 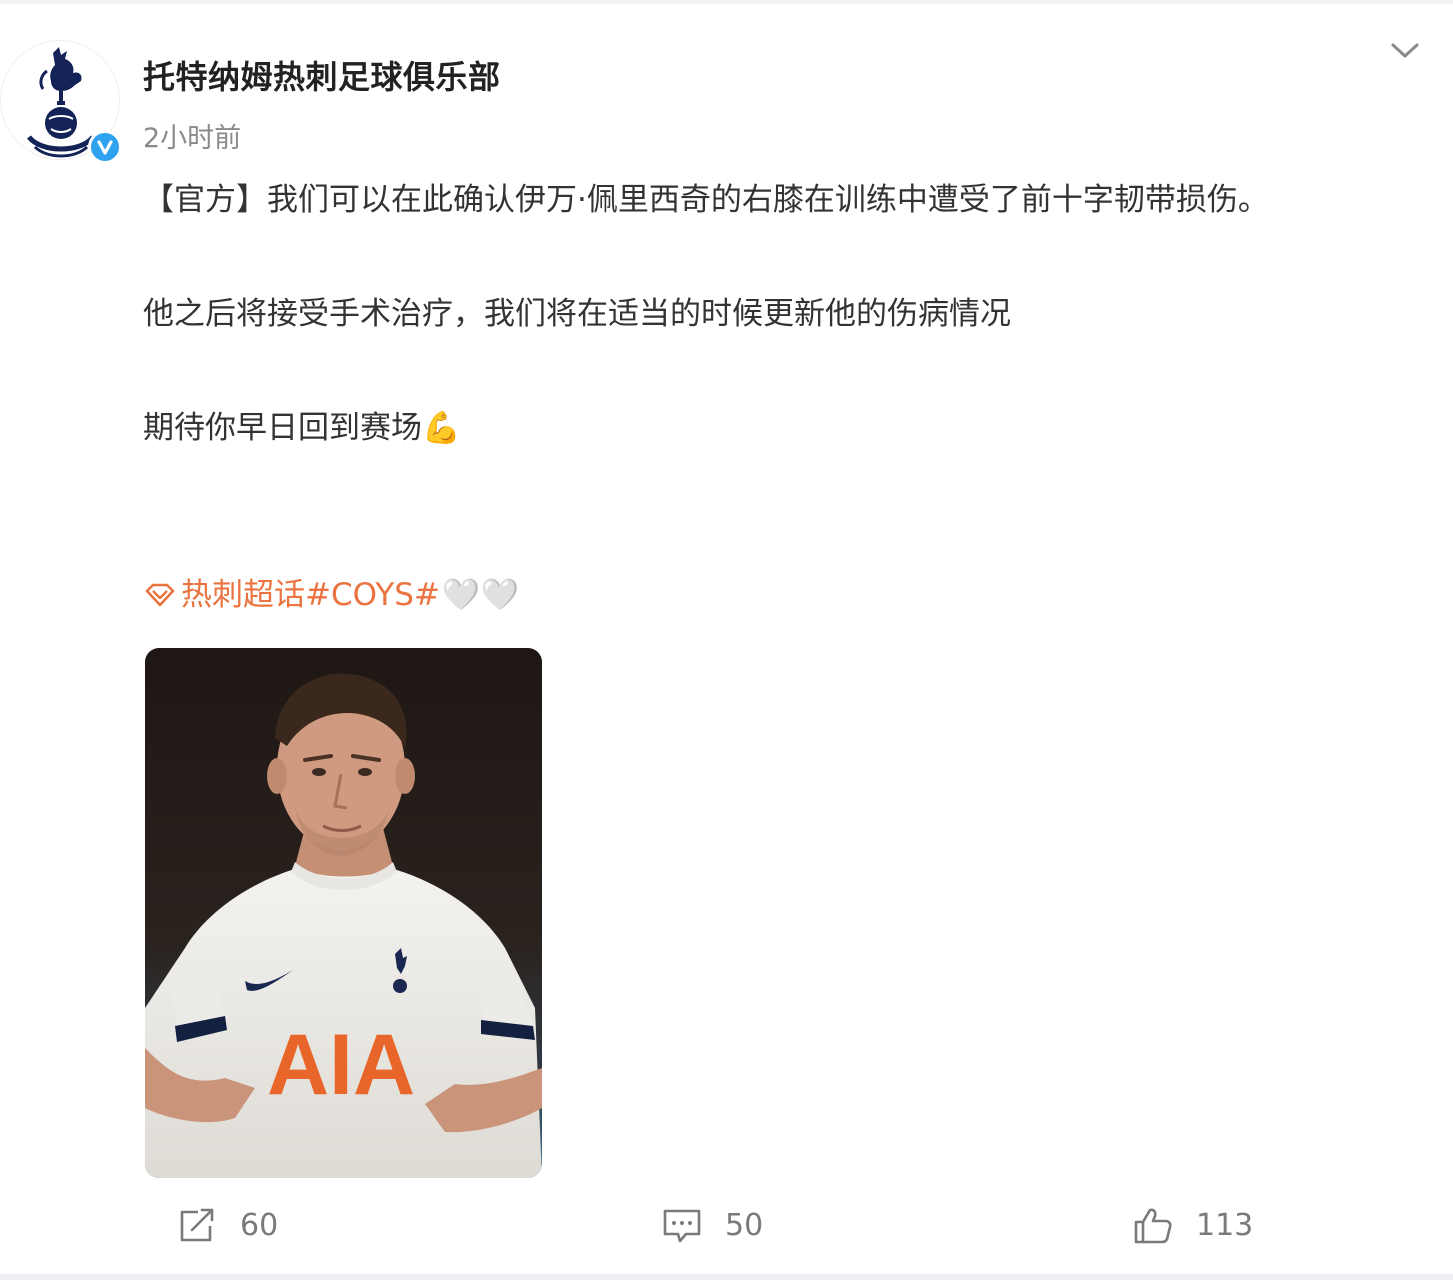 What do you see at coordinates (341, 1065) in the screenshot?
I see `sponsor-logo: AIA` at bounding box center [341, 1065].